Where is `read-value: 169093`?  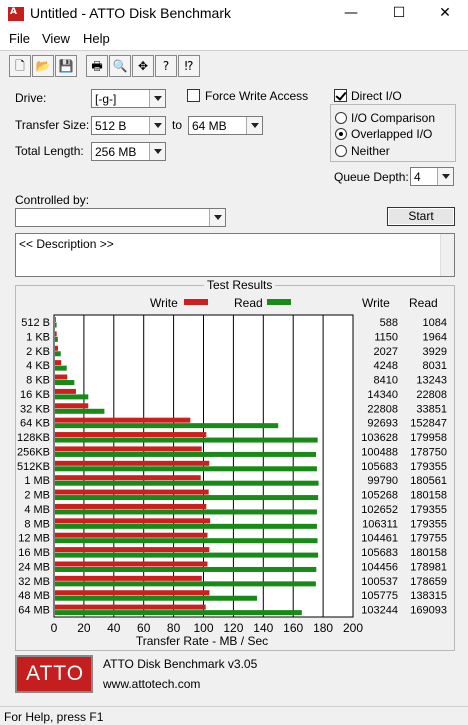
read-value: 169093 is located at coordinates (428, 611).